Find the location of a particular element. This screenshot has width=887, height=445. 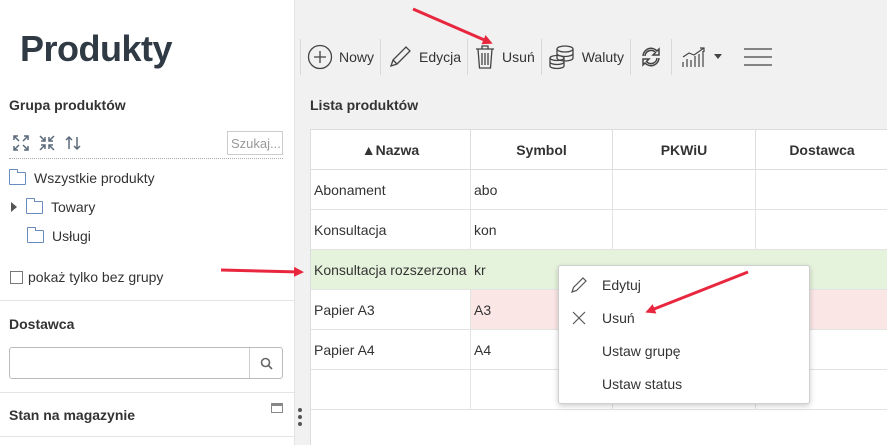

currencies-button-label: Waluty is located at coordinates (603, 57).